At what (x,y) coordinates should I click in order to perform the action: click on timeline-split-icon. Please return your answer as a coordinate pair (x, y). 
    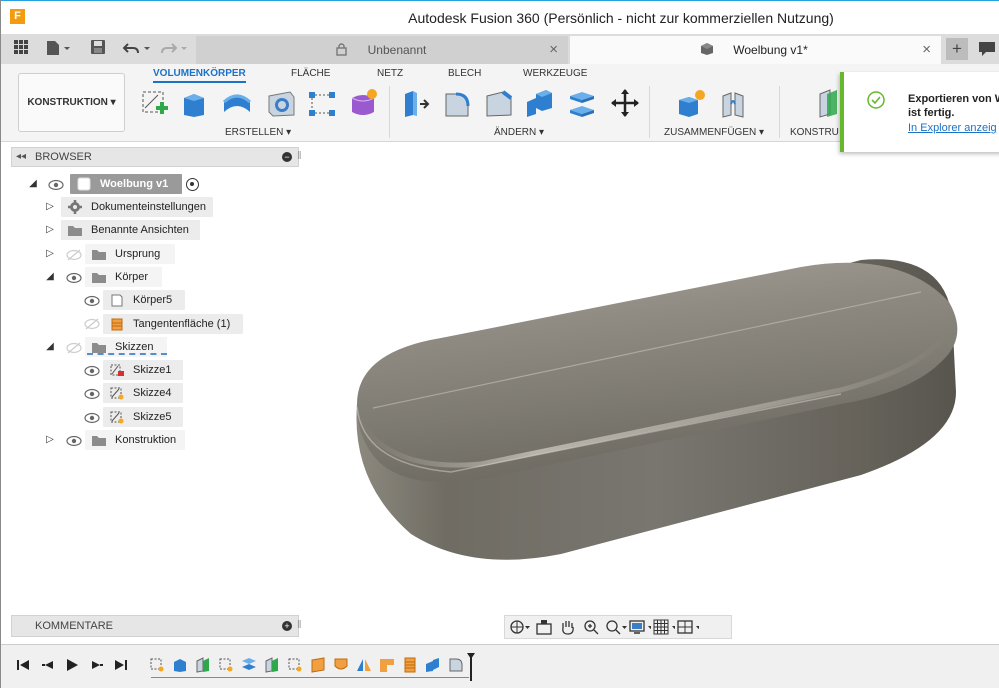
    Looking at the image, I should click on (249, 665).